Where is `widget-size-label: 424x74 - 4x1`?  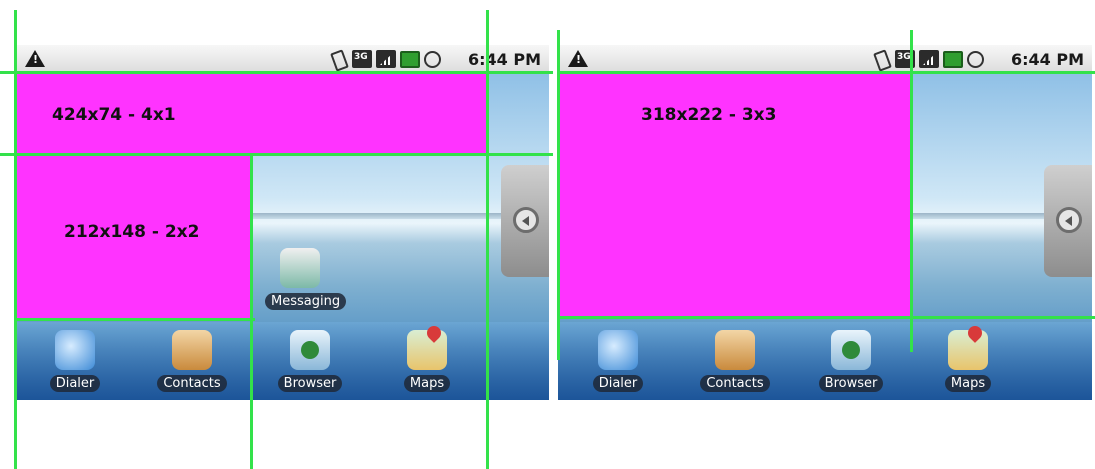 widget-size-label: 424x74 - 4x1 is located at coordinates (114, 115).